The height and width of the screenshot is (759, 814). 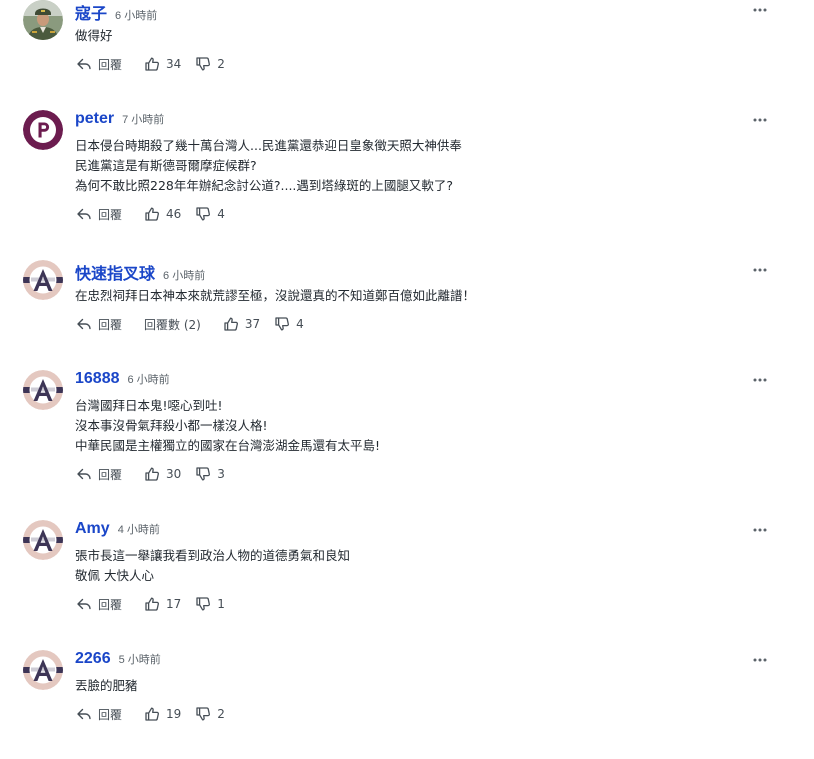 I want to click on comment-header: Amy 4 小時前, so click(x=117, y=530).